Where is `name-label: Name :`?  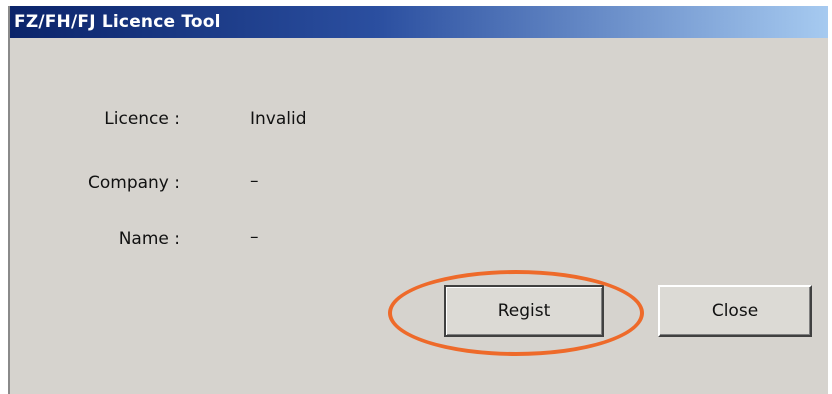
name-label: Name : is located at coordinates (149, 239).